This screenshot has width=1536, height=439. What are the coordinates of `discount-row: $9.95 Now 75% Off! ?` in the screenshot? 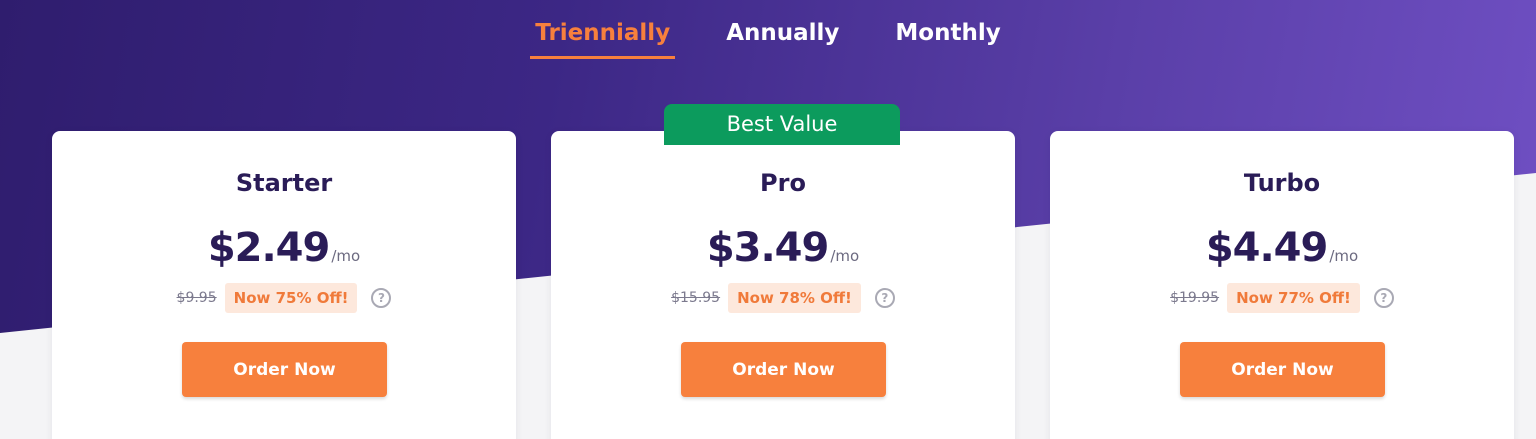 It's located at (284, 298).